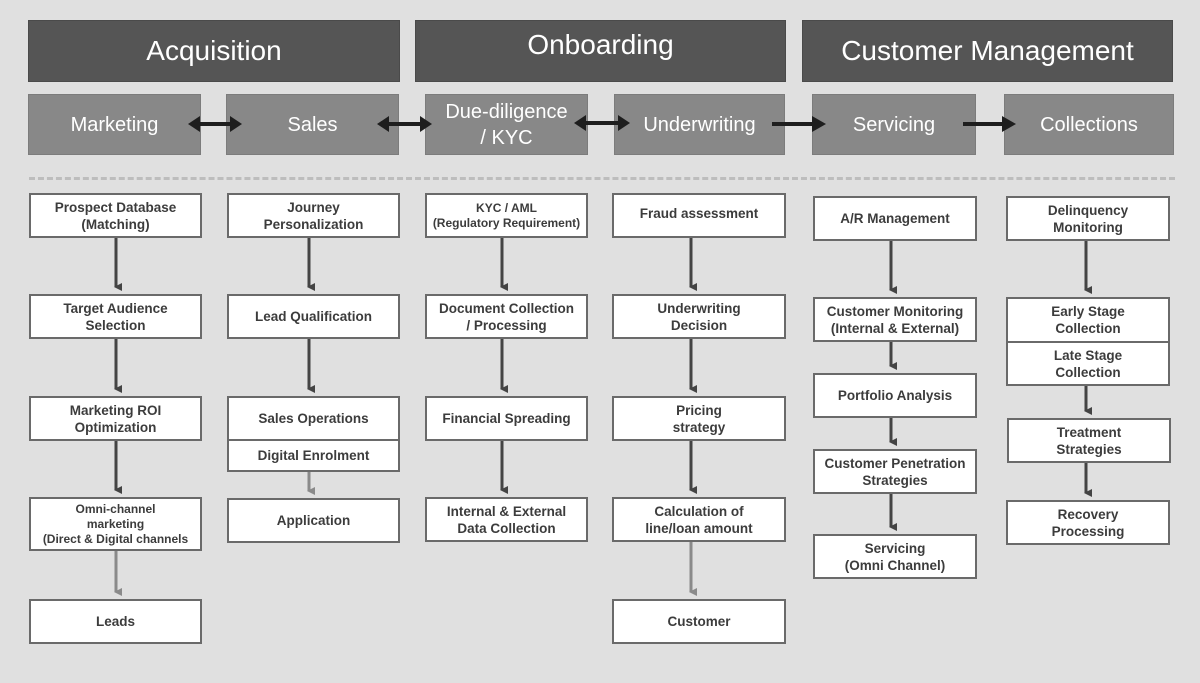 This screenshot has width=1200, height=683. What do you see at coordinates (895, 218) in the screenshot?
I see `box-ar-management: A/R Management` at bounding box center [895, 218].